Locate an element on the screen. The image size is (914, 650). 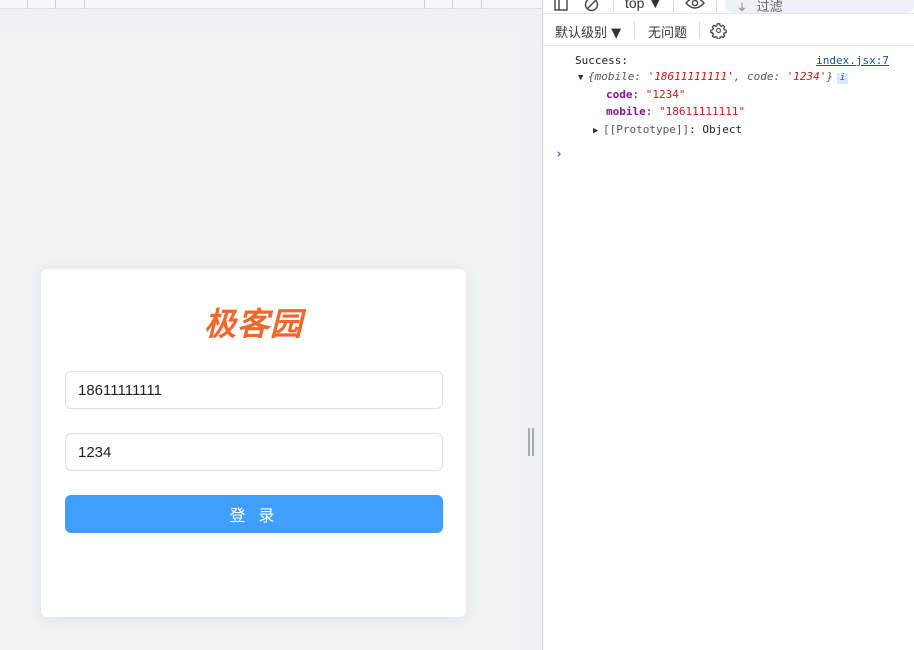
live-expression-eye-icon is located at coordinates (695, 5).